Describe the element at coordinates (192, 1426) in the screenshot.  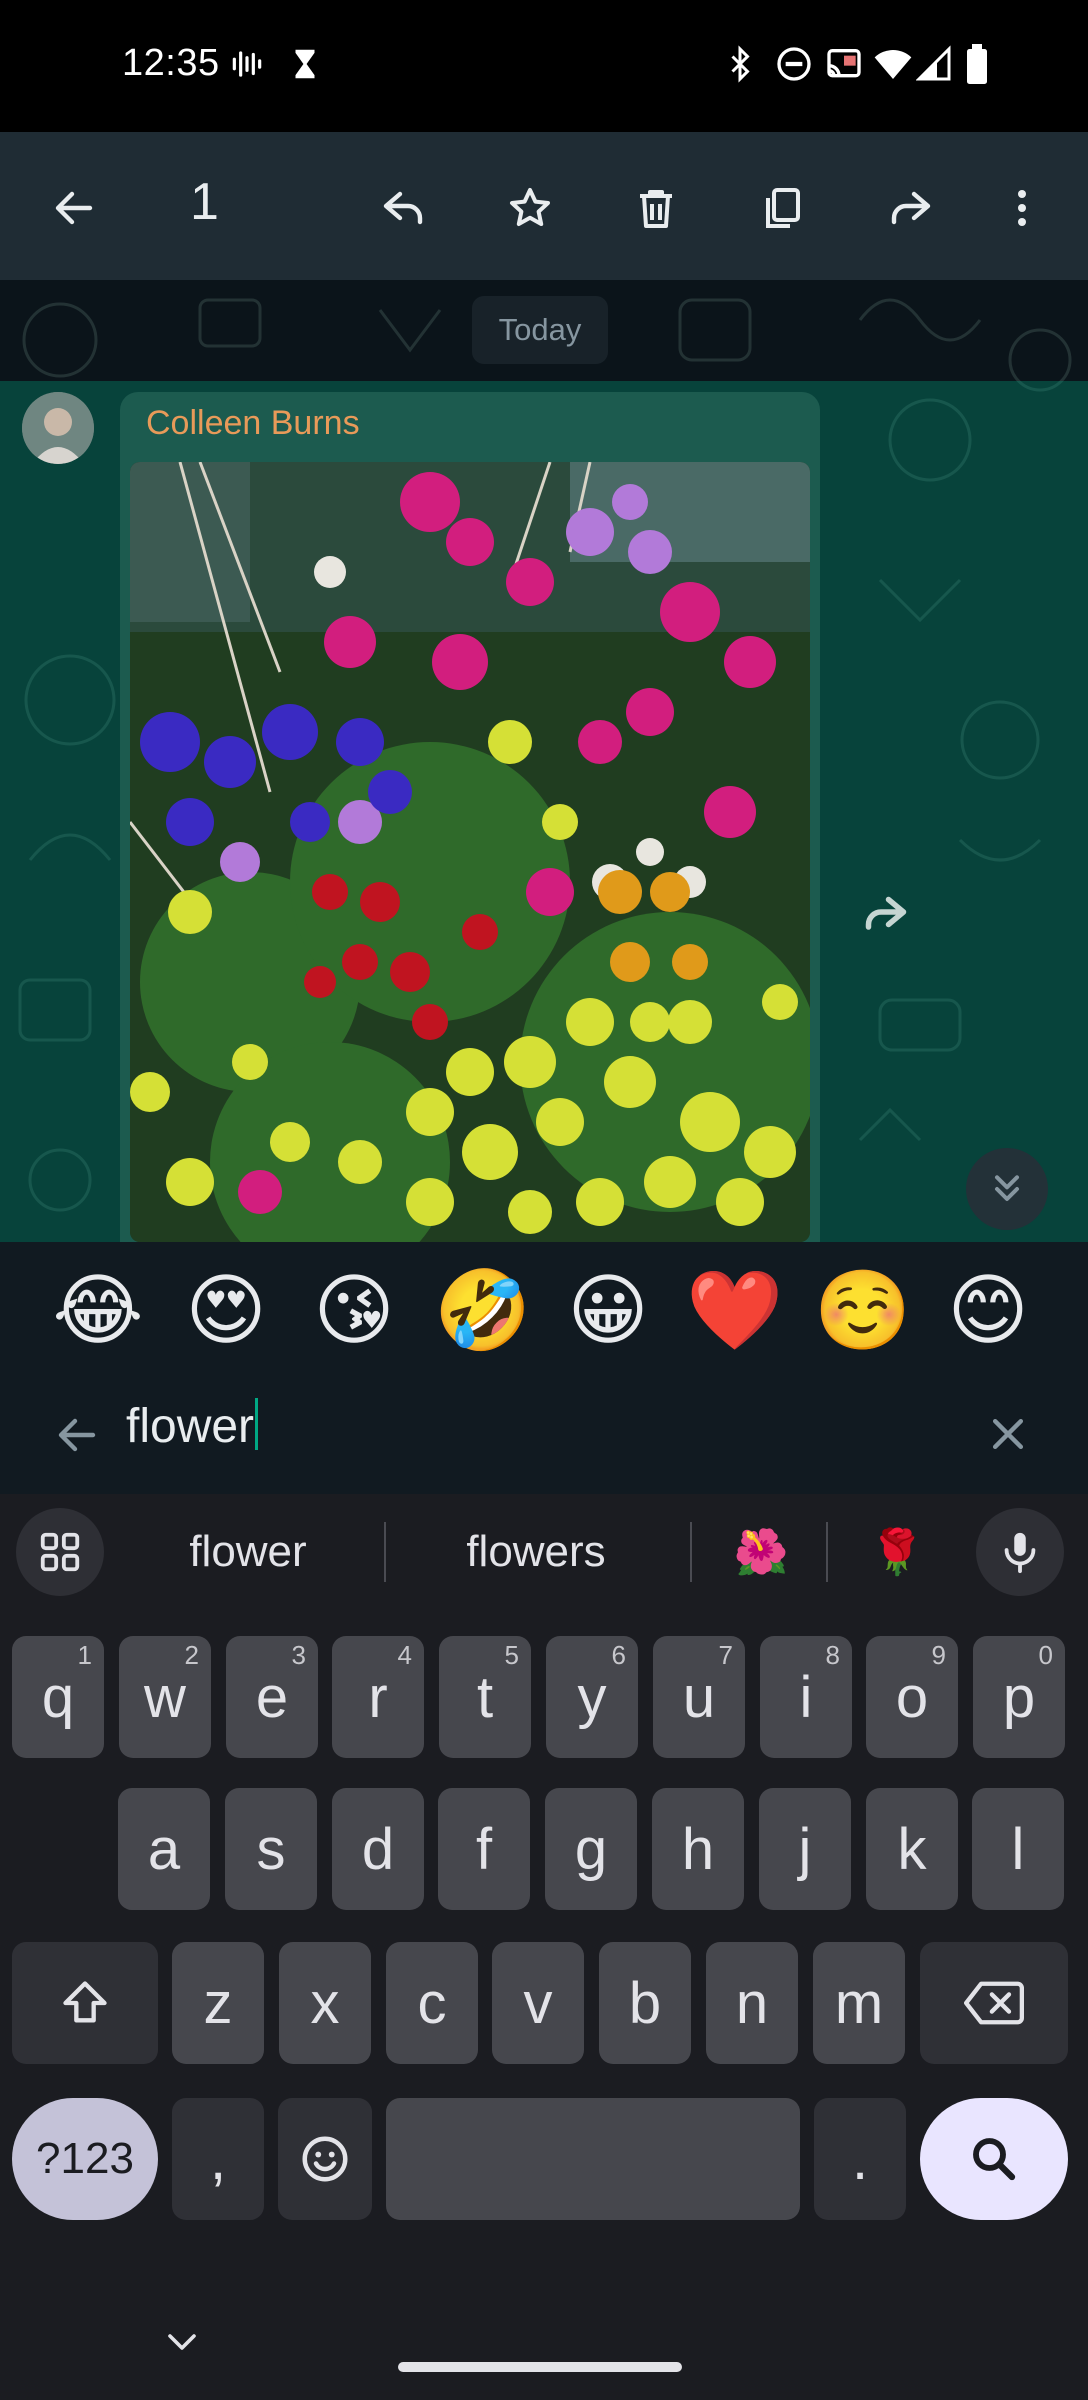
I see `emoji-search-input: flower` at that location.